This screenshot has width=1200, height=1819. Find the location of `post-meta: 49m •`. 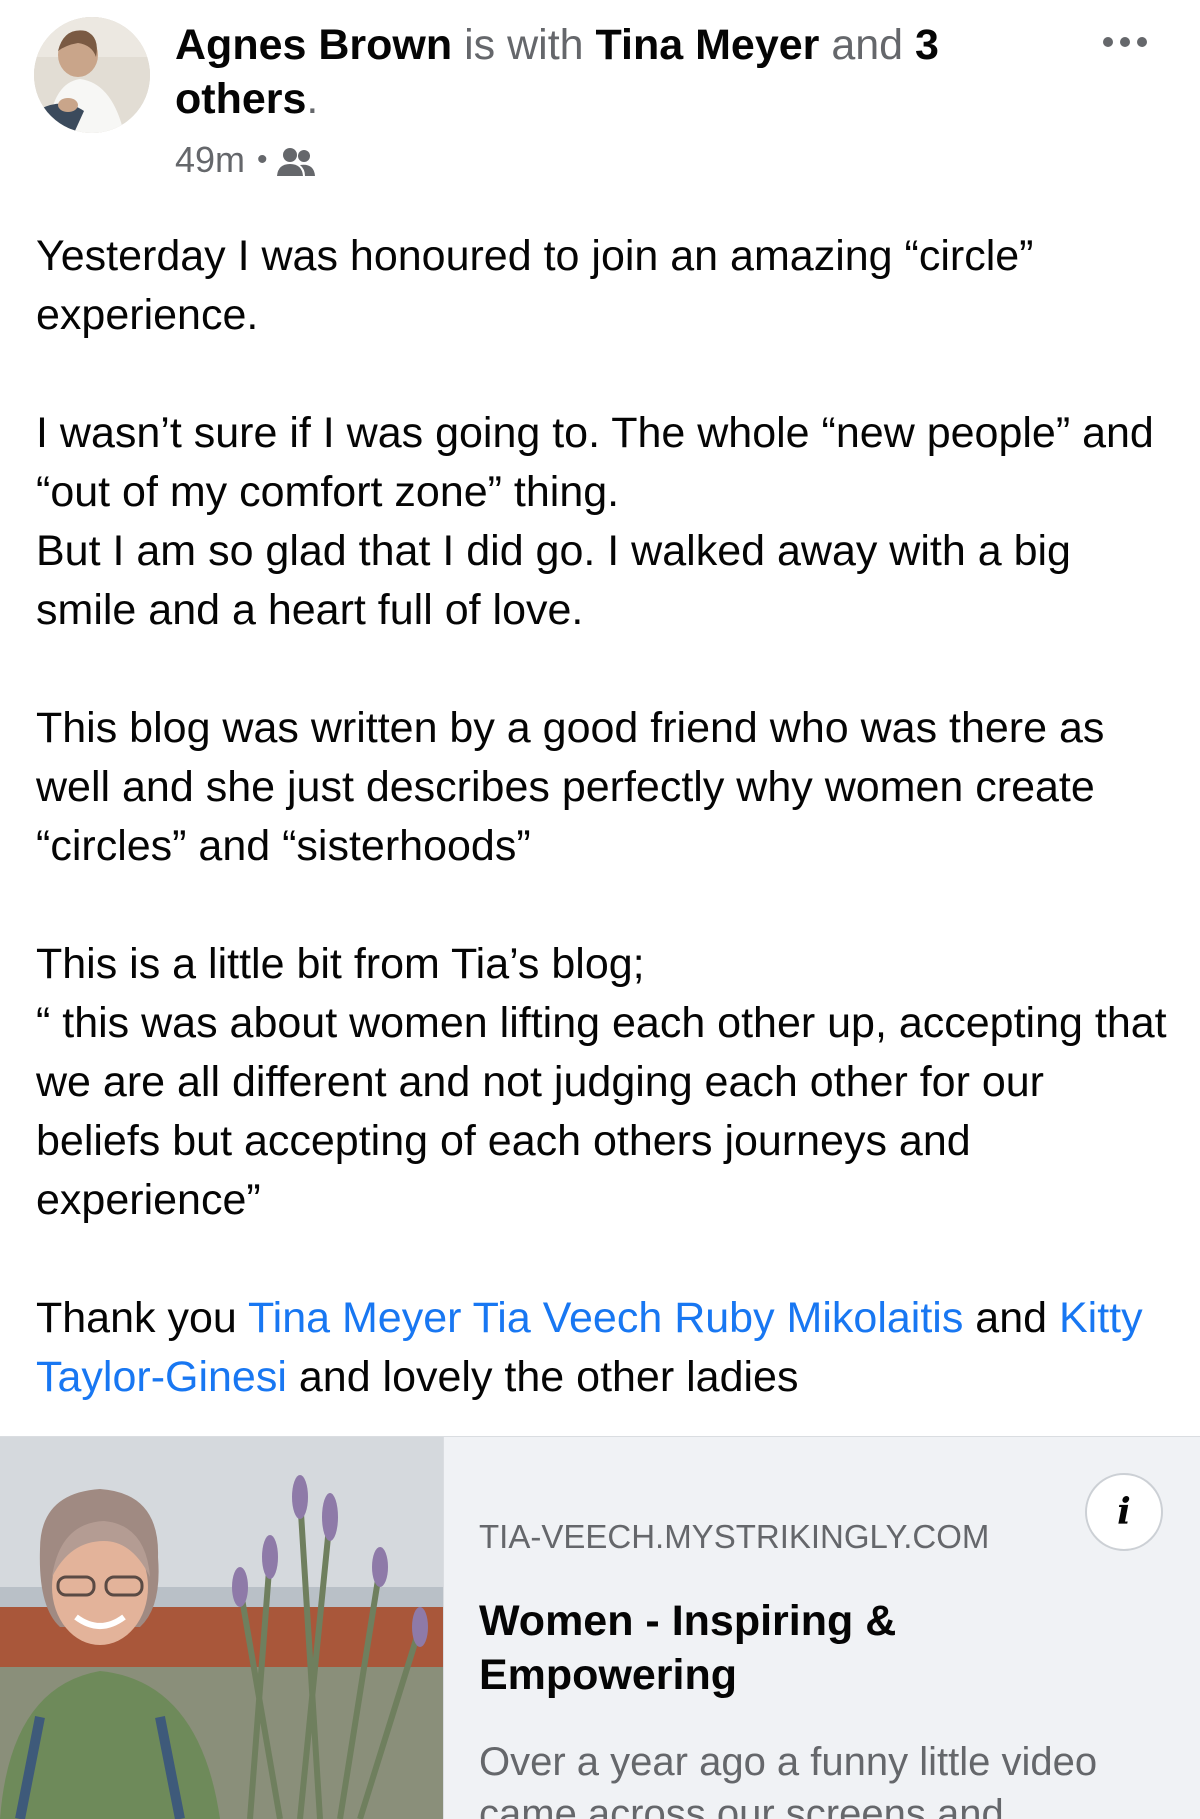

post-meta: 49m • is located at coordinates (245, 160).